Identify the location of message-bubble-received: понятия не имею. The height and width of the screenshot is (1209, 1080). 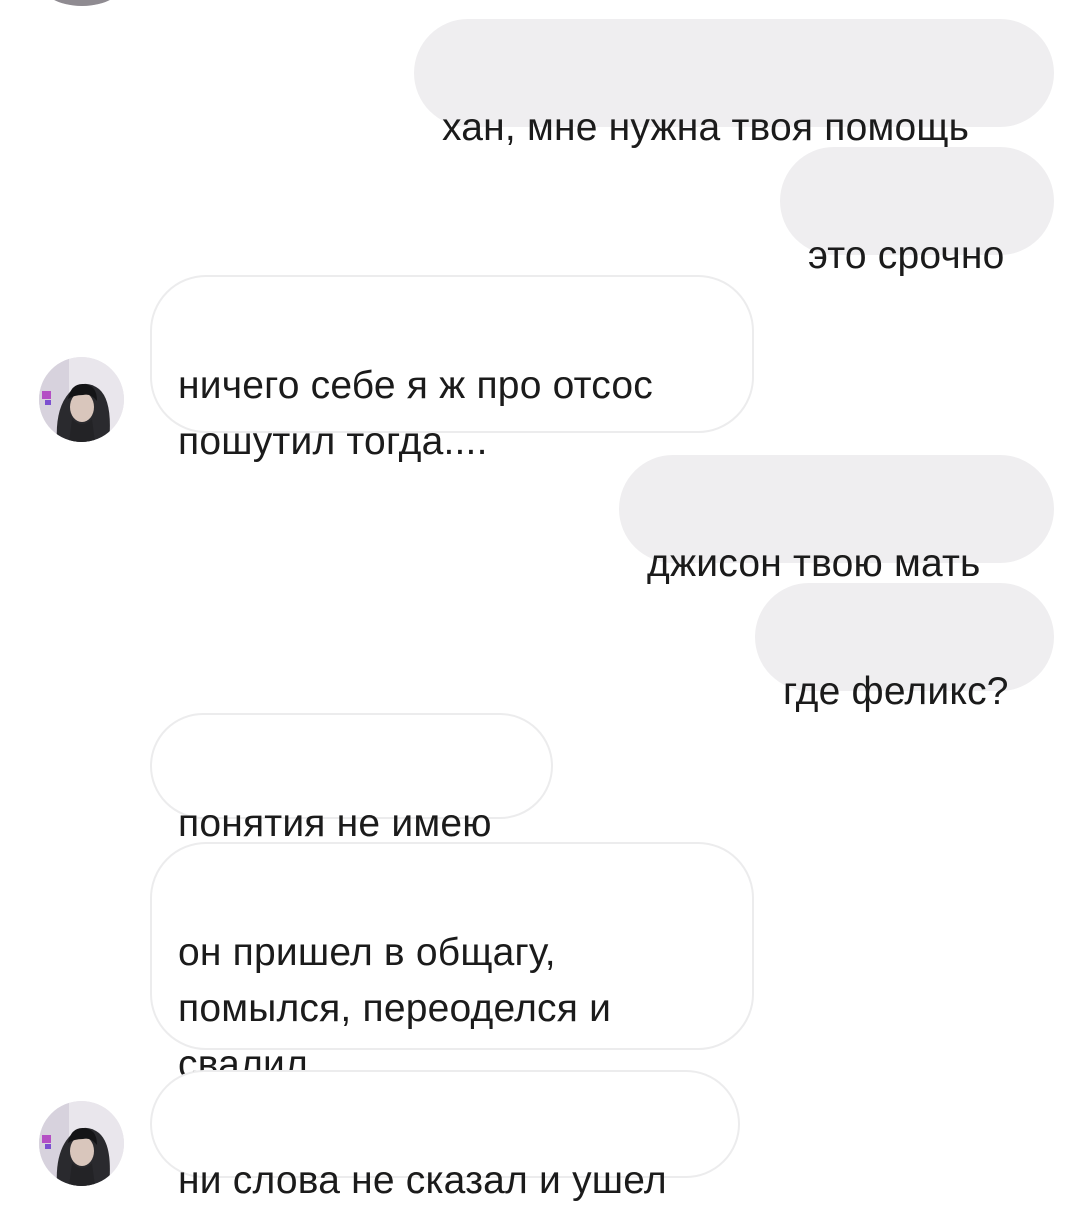
(351, 779).